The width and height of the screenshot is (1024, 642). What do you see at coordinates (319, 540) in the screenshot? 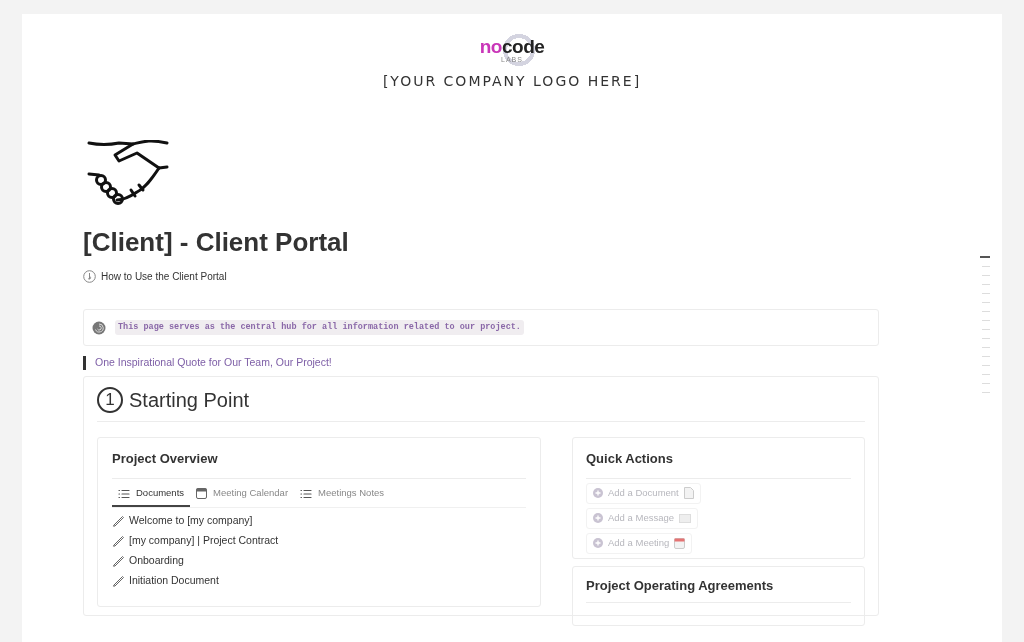
I see `document-item: [my company] | Project Contract` at bounding box center [319, 540].